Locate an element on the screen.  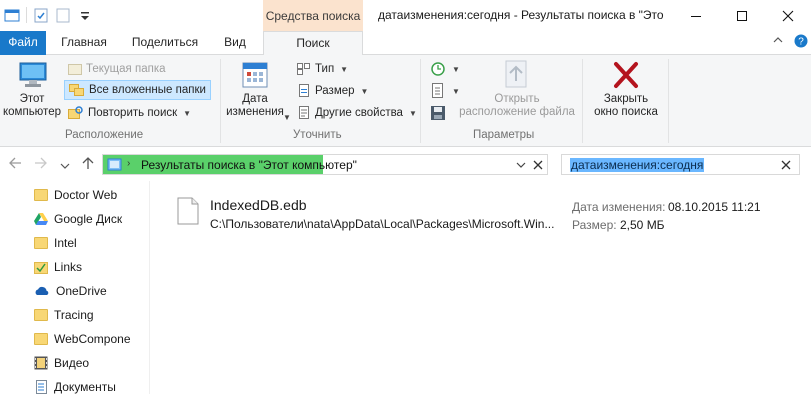
search-again-icon is located at coordinates (75, 112).